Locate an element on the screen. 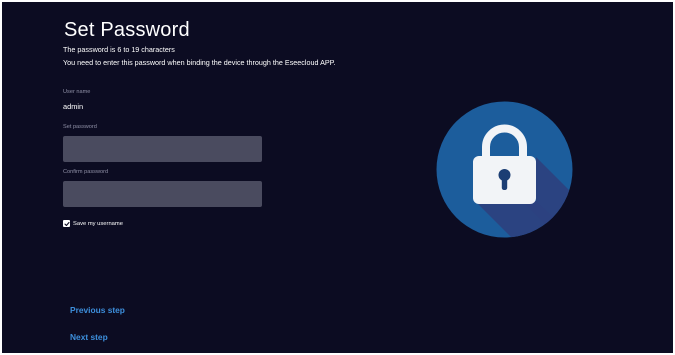 The width and height of the screenshot is (675, 355). save-username-checkbox is located at coordinates (66, 223).